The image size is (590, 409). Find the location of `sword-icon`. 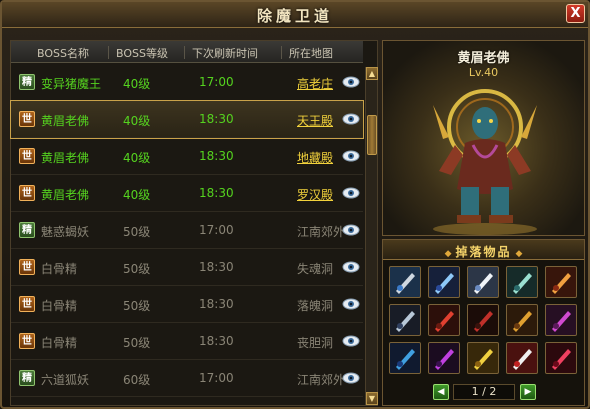

sword-icon is located at coordinates (405, 282).